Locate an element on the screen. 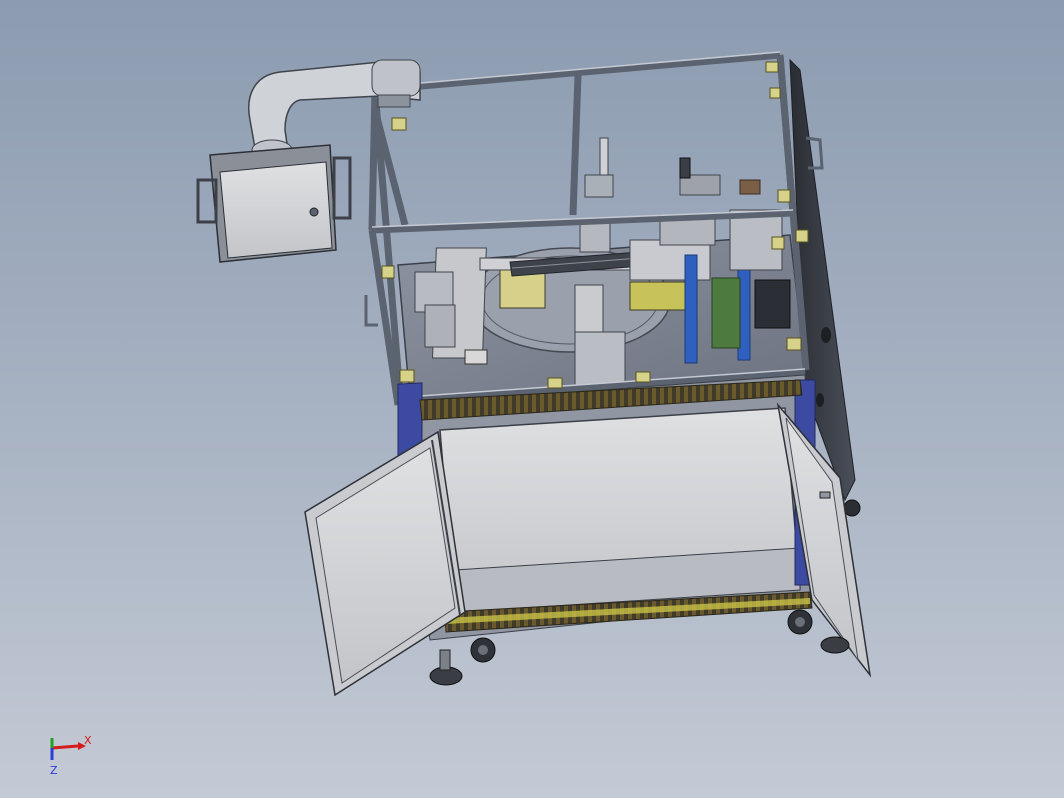 The image size is (1064, 798). x-axis-label: X is located at coordinates (88, 740).